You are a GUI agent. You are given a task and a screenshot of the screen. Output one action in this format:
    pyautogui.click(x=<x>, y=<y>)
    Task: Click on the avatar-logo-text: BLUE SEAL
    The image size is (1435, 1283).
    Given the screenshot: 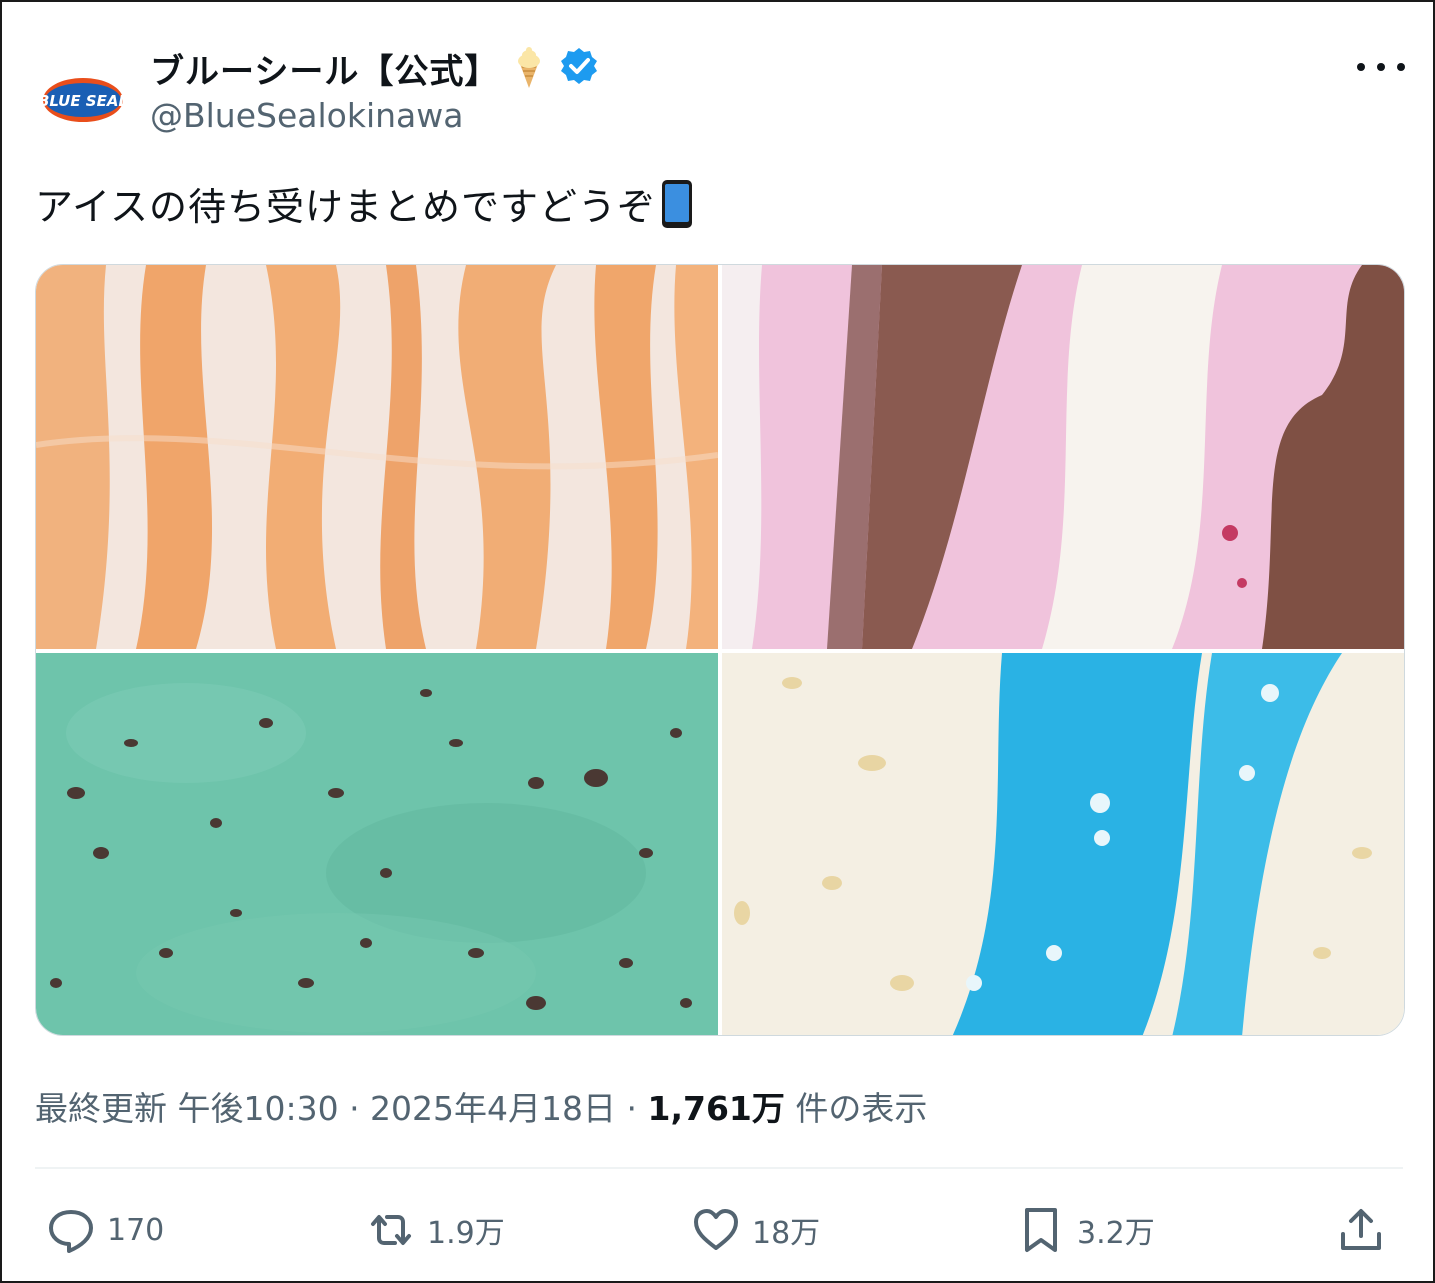 What is the action you would take?
    pyautogui.click(x=83, y=101)
    